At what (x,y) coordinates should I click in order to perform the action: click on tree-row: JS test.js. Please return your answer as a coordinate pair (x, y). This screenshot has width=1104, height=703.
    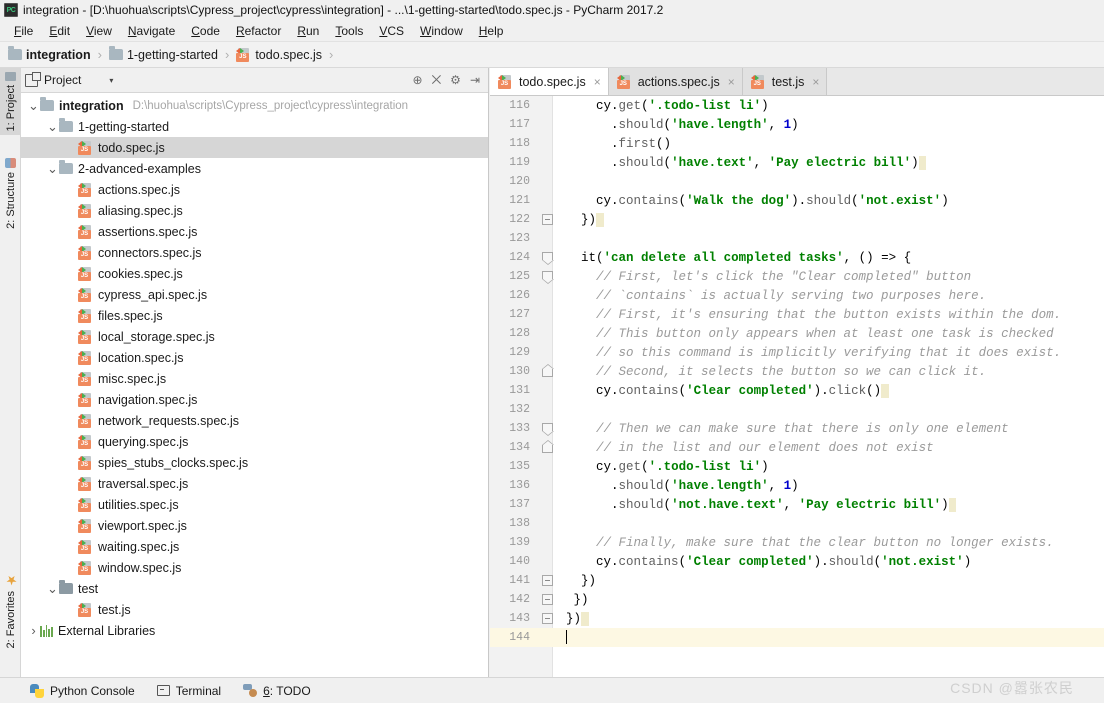
    Looking at the image, I should click on (254, 609).